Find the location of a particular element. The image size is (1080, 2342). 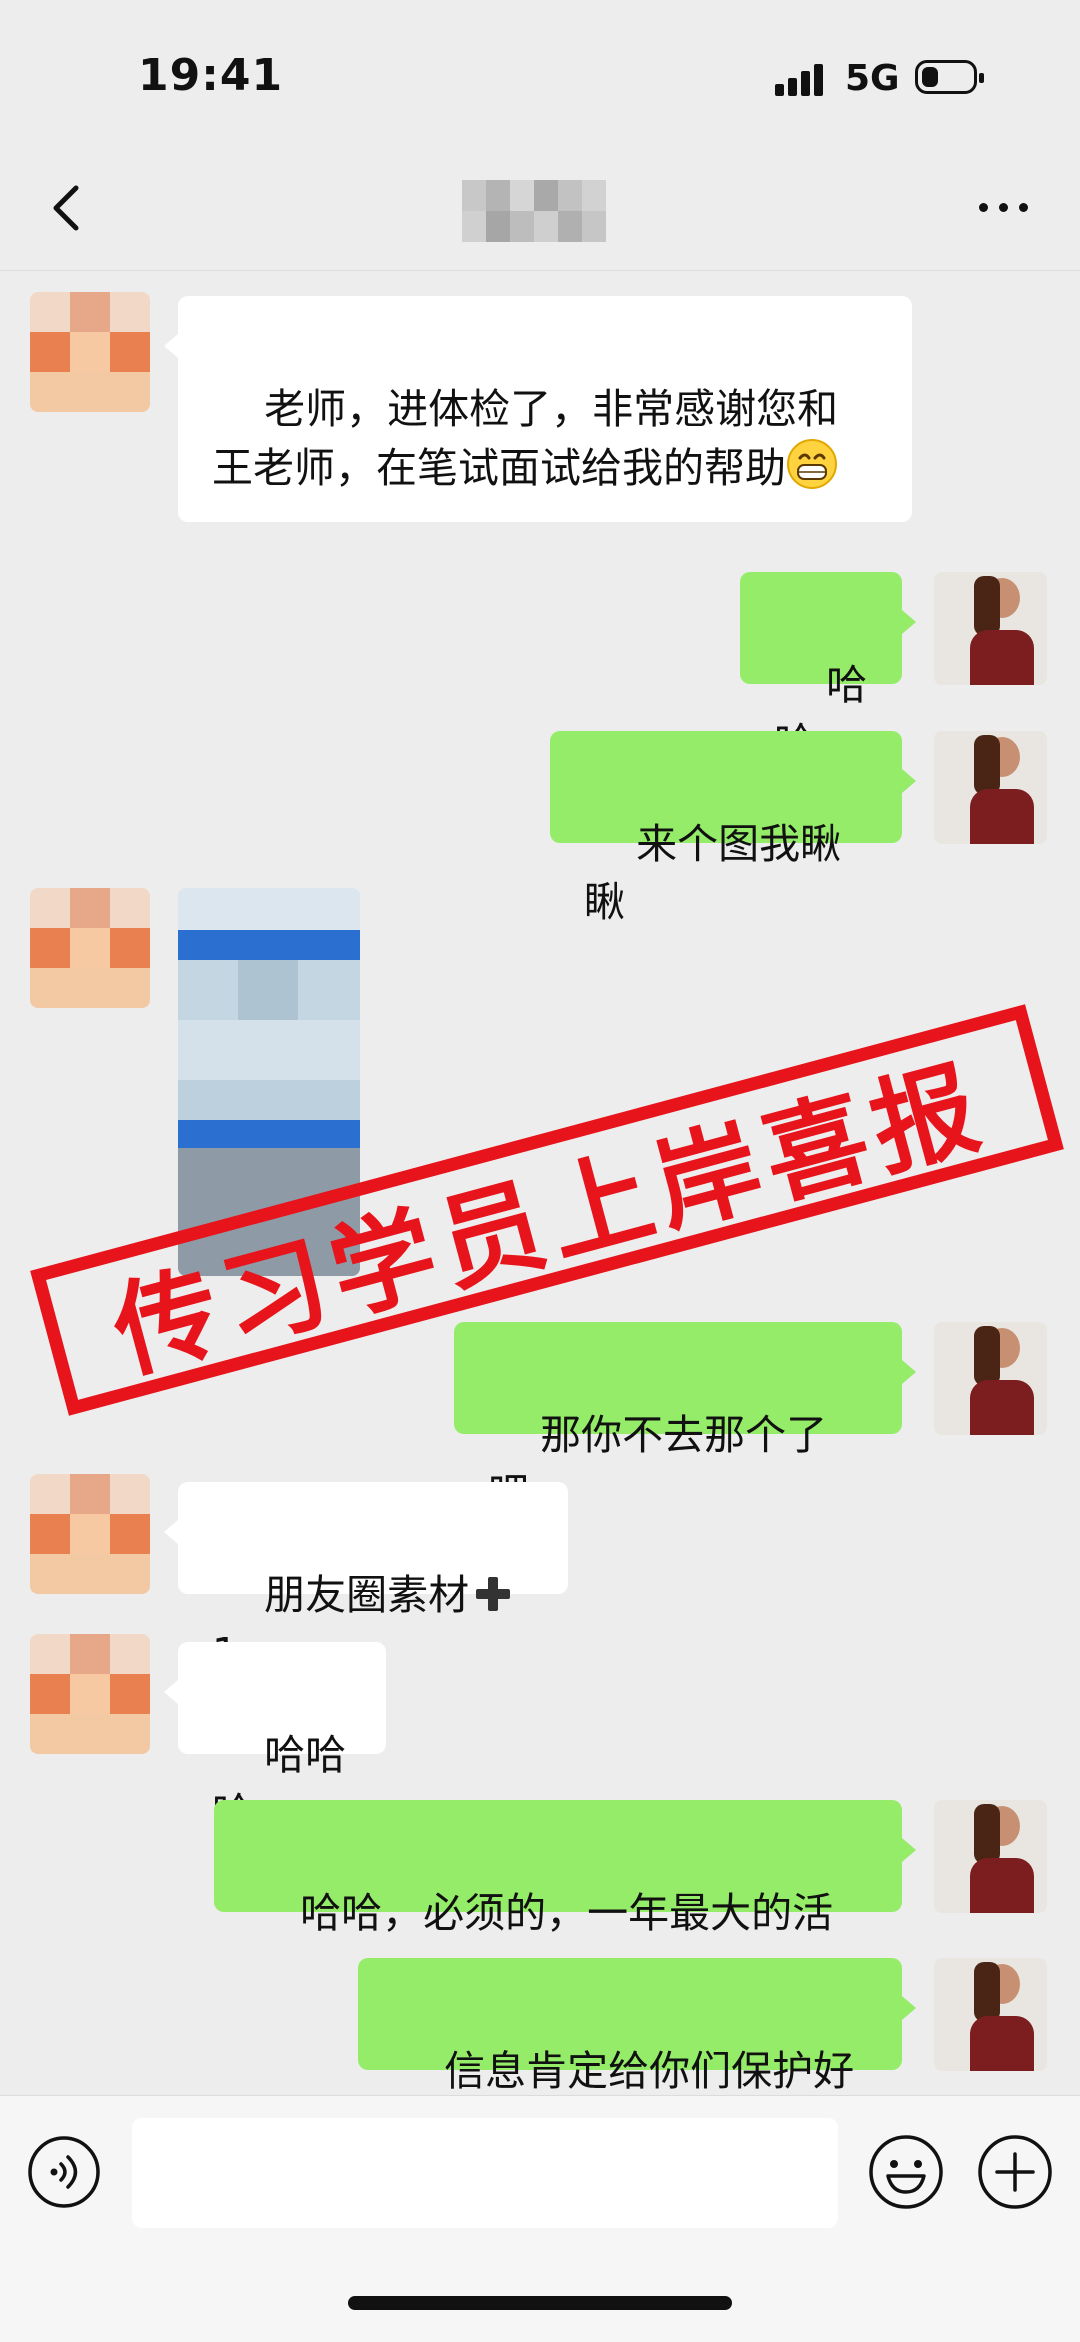

message-bubble: 那你不去那个了吧 is located at coordinates (685, 1419).